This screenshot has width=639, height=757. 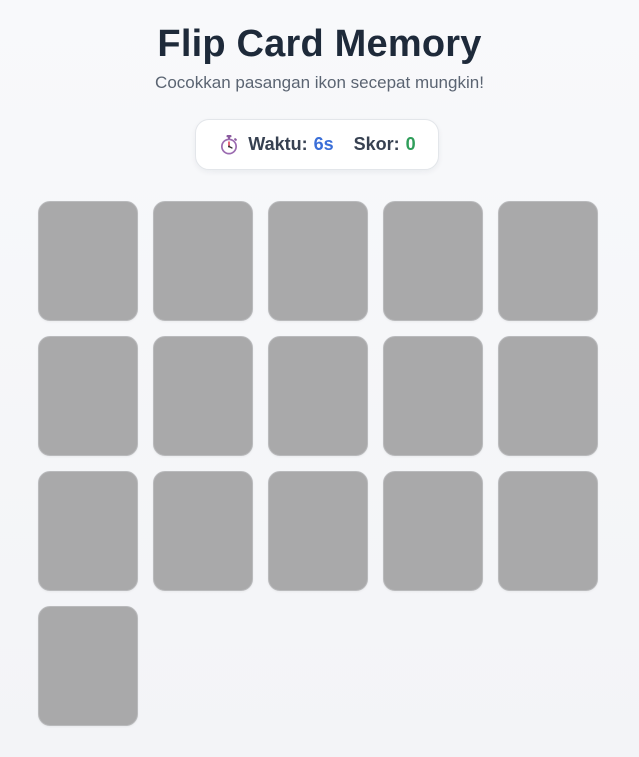 What do you see at coordinates (323, 144) in the screenshot?
I see `time-value: 6s` at bounding box center [323, 144].